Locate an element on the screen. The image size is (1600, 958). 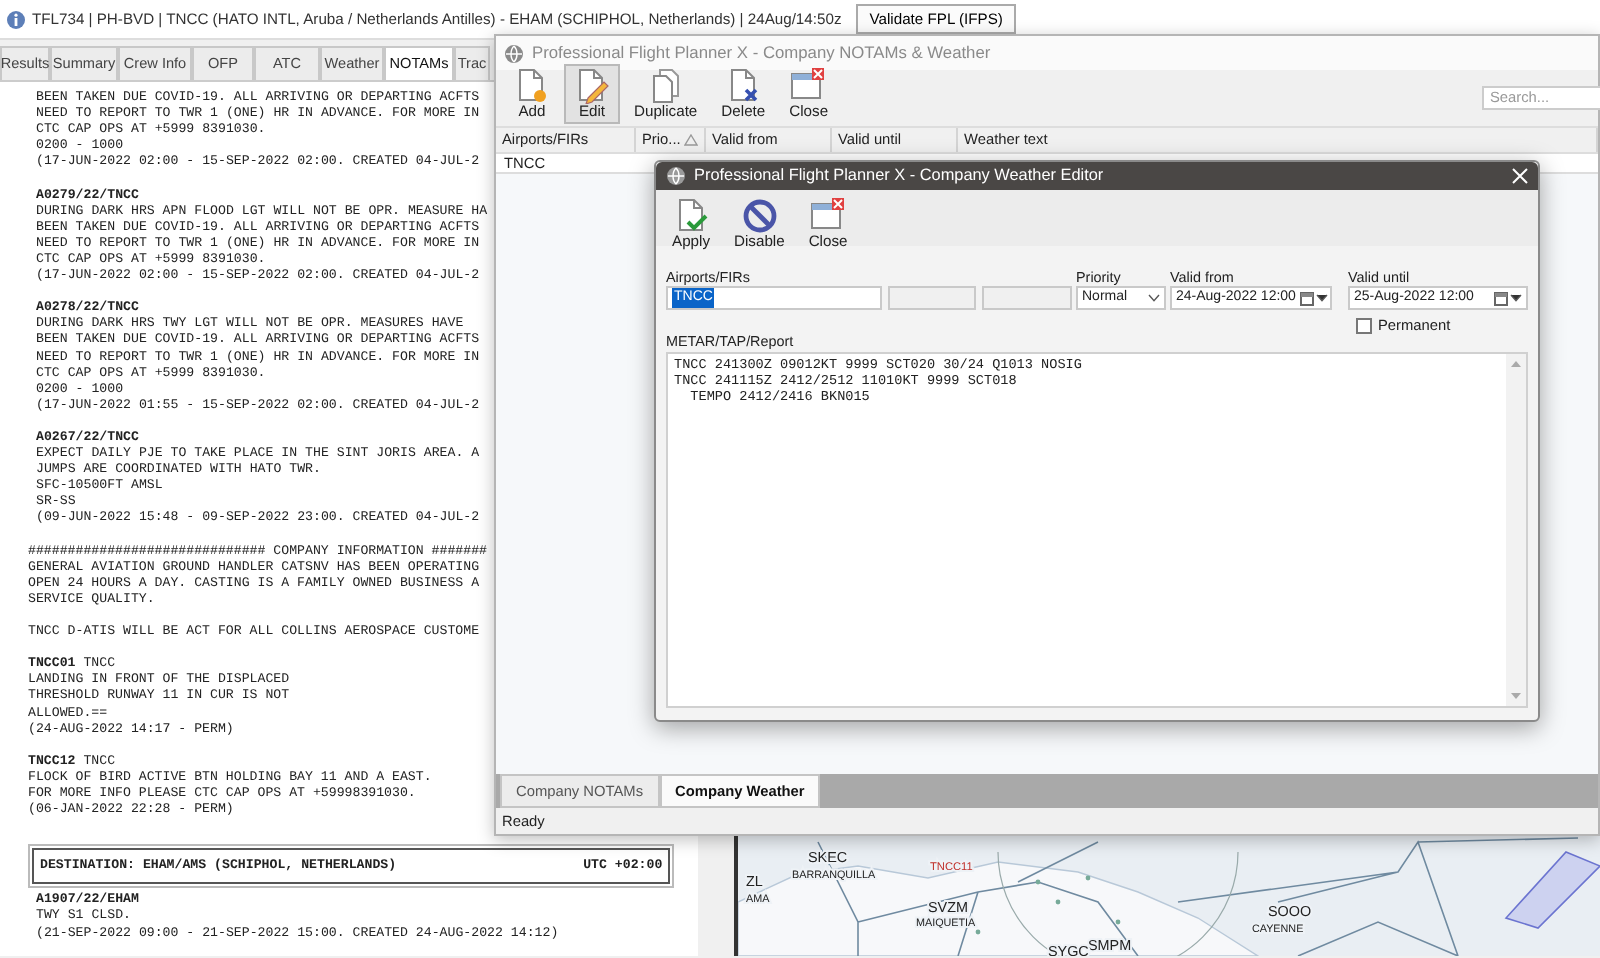
close-icon is located at coordinates (1520, 176).